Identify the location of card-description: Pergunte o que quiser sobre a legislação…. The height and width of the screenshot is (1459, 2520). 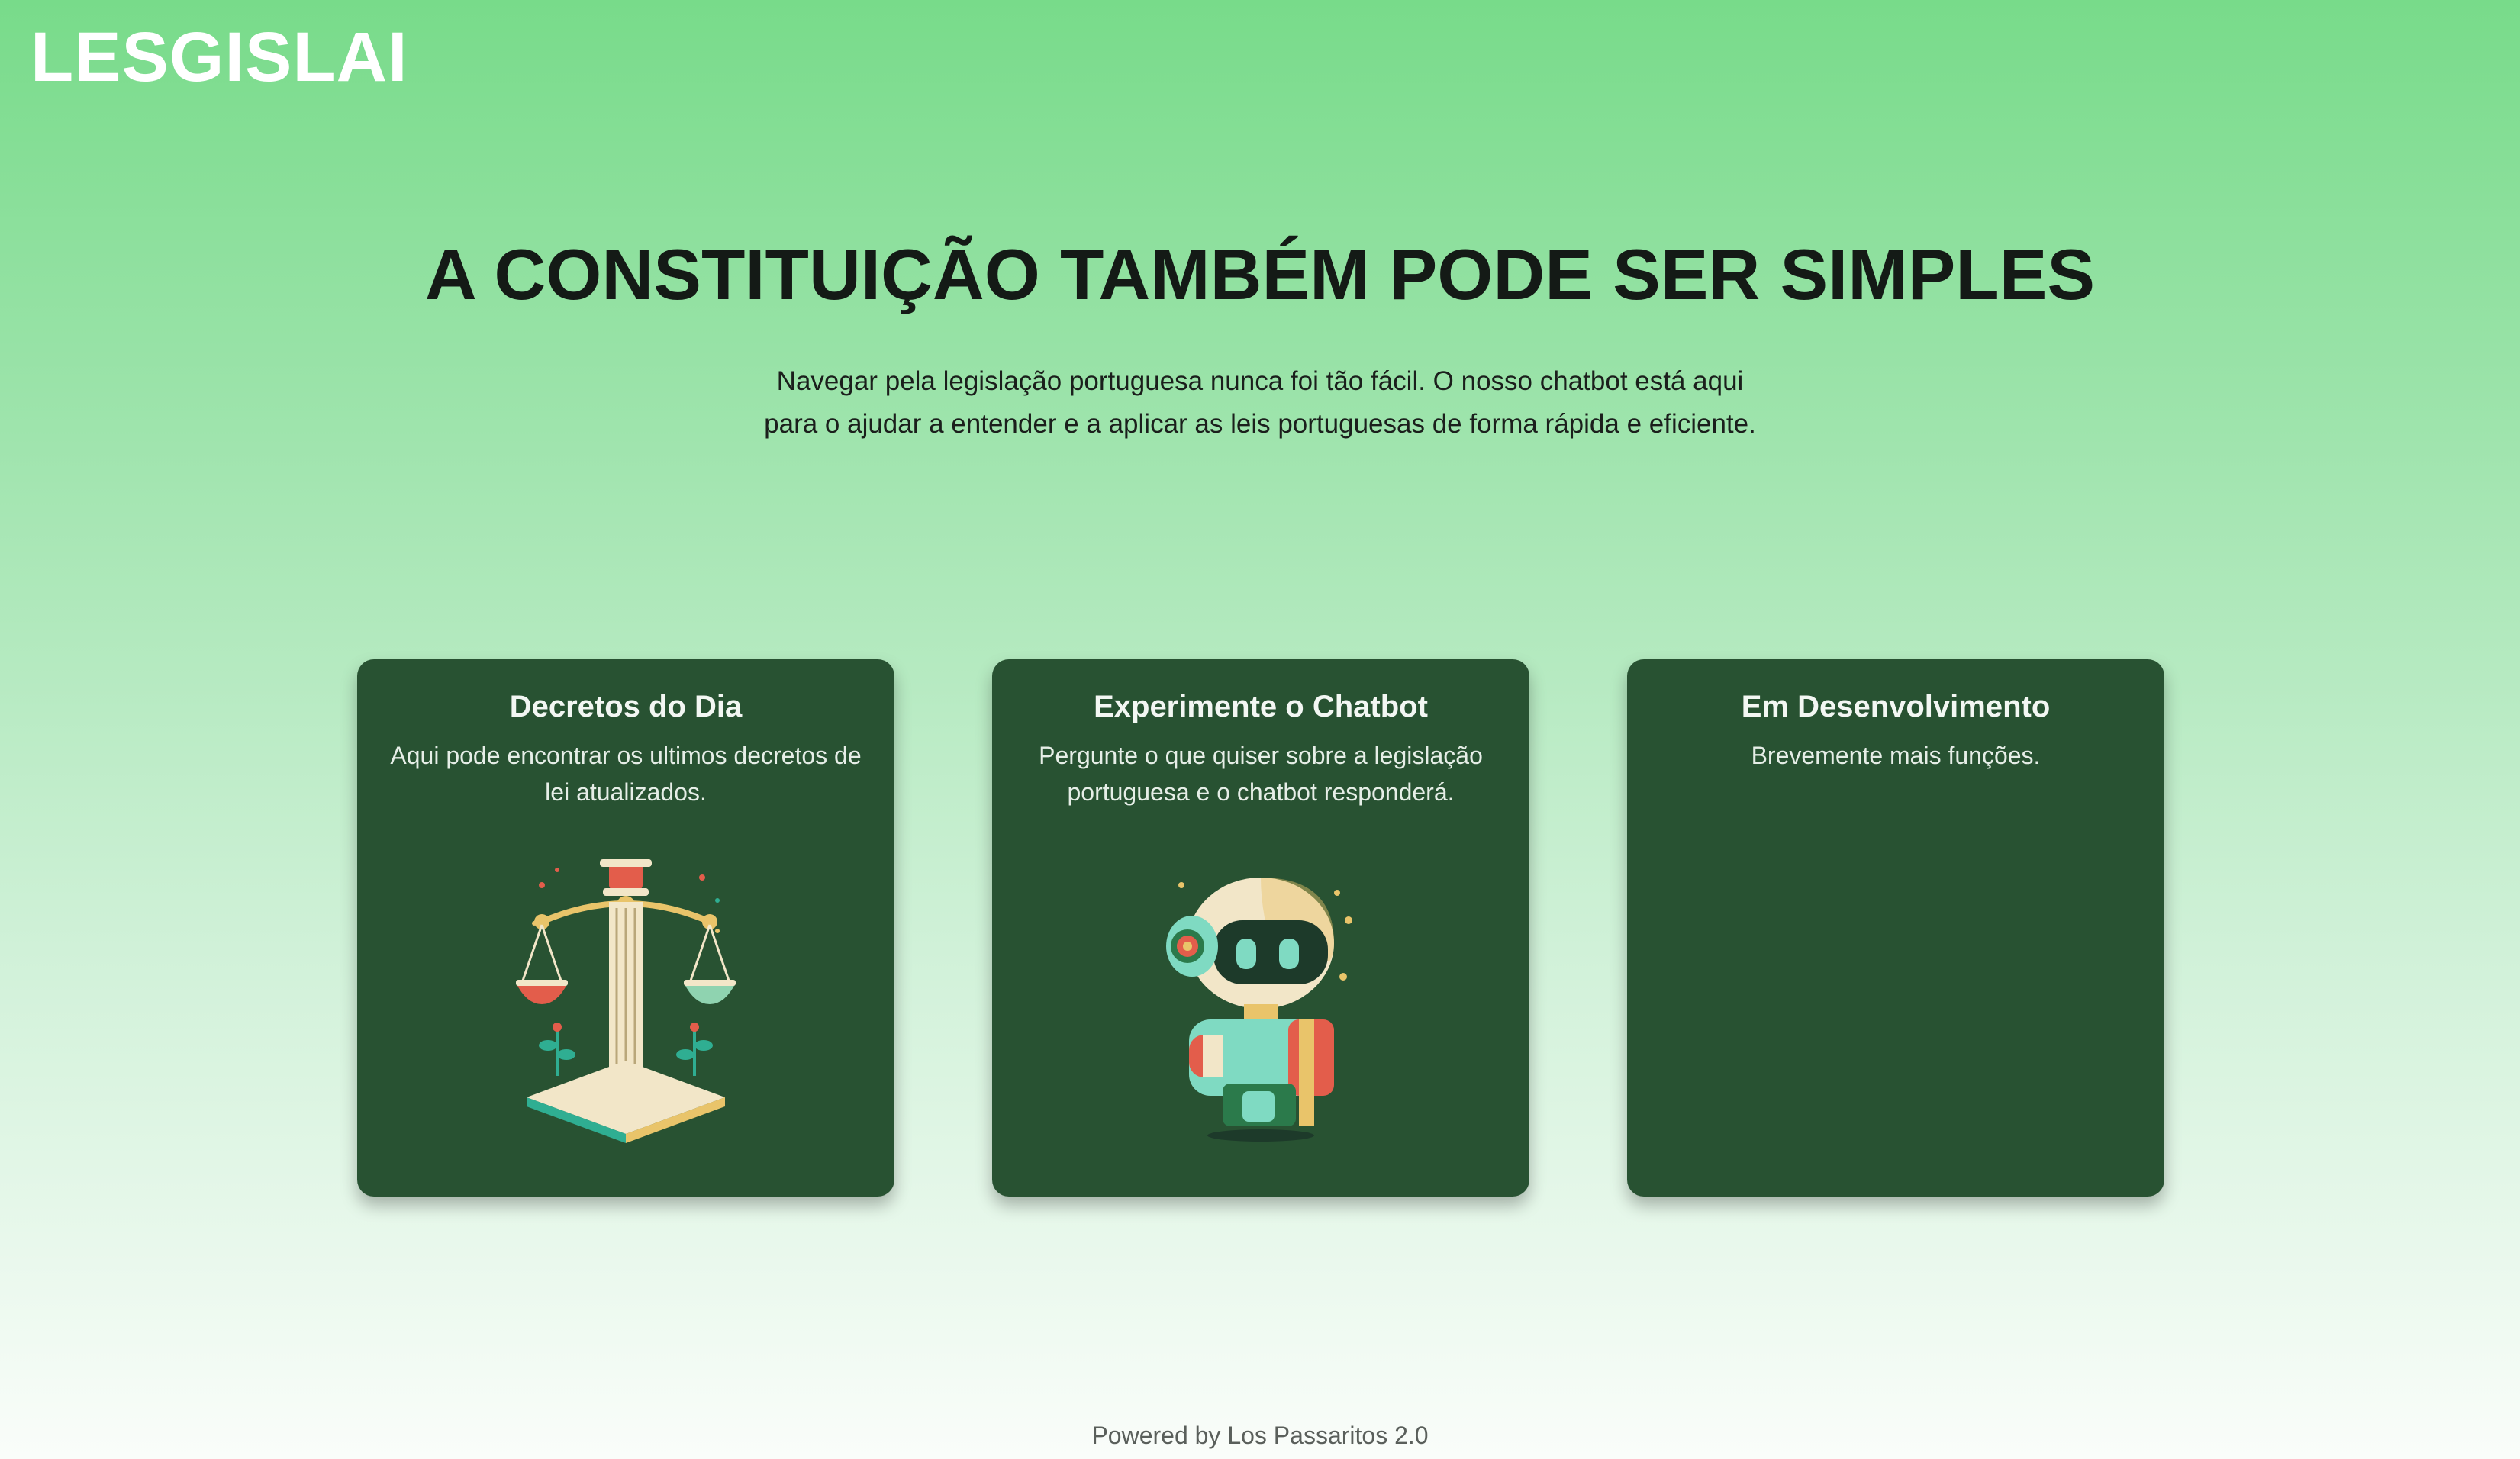
(1261, 774).